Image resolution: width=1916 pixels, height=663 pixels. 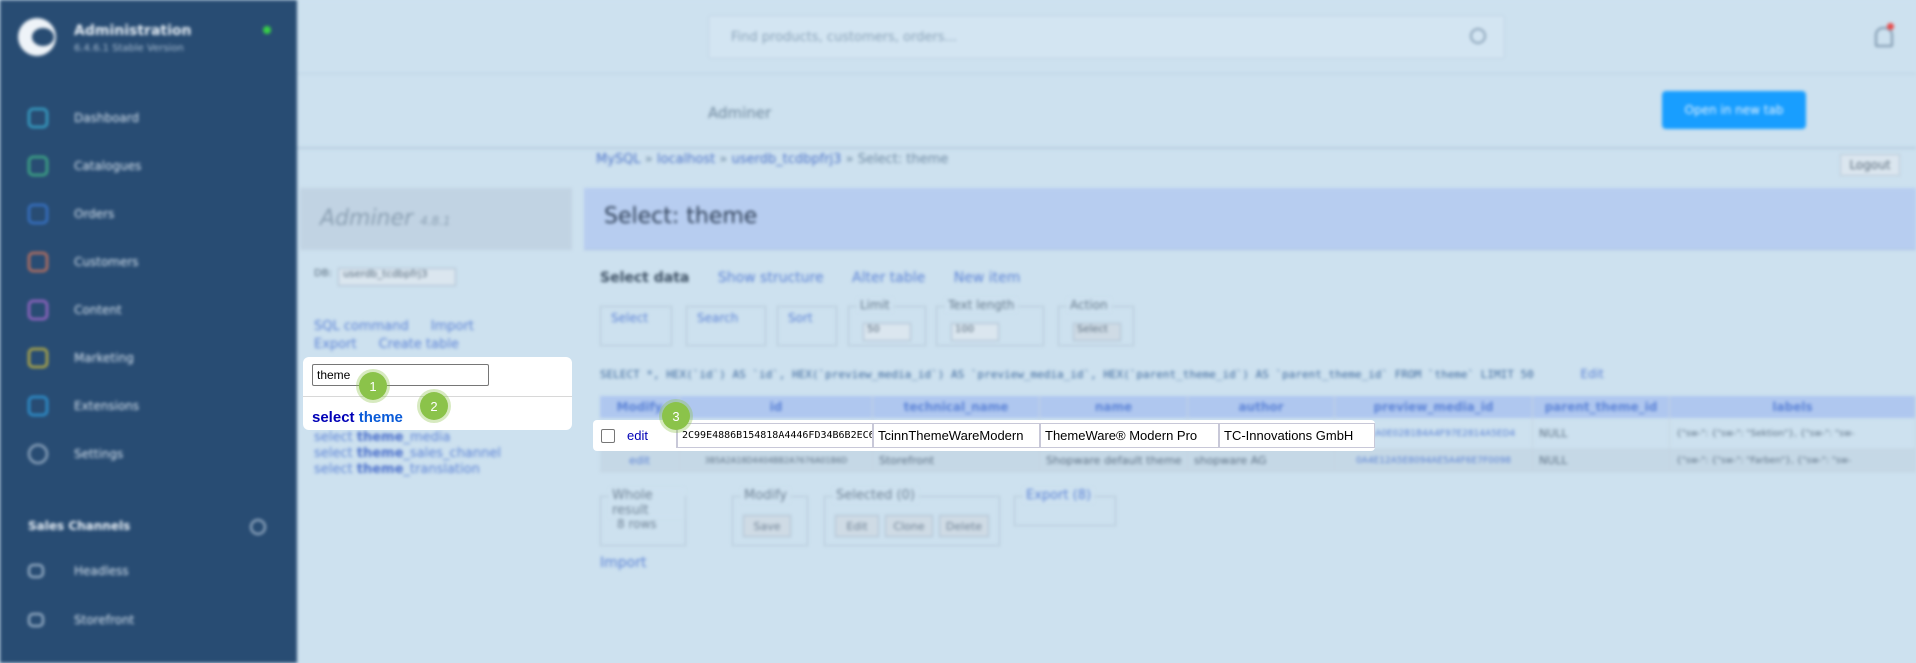 I want to click on delete-selected-button: Delete, so click(x=964, y=526).